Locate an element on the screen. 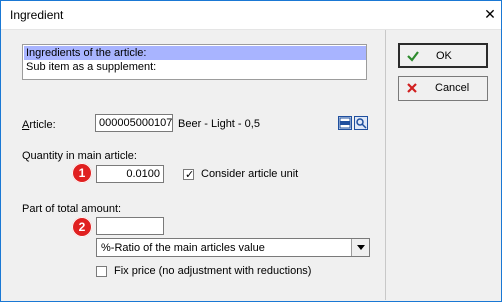  consider-unit-checkbox: ✓ is located at coordinates (189, 175).